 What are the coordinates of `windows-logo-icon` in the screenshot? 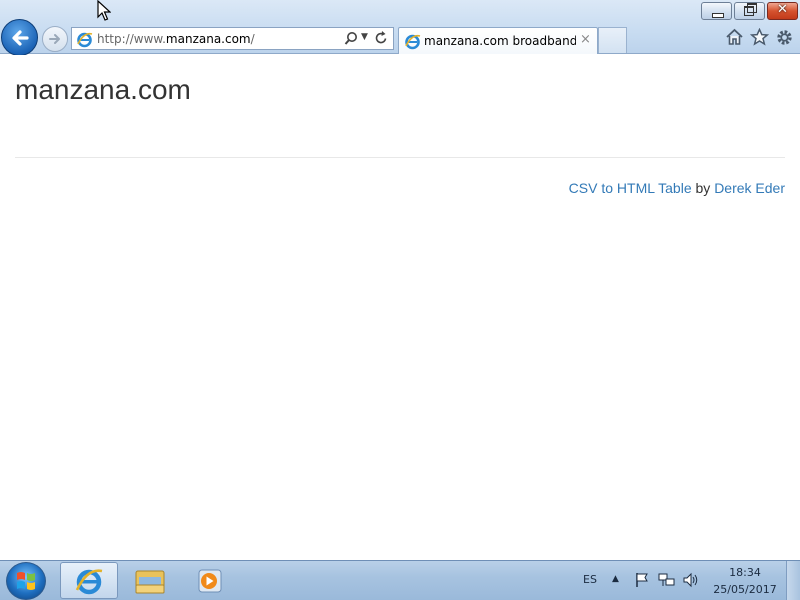 It's located at (26, 581).